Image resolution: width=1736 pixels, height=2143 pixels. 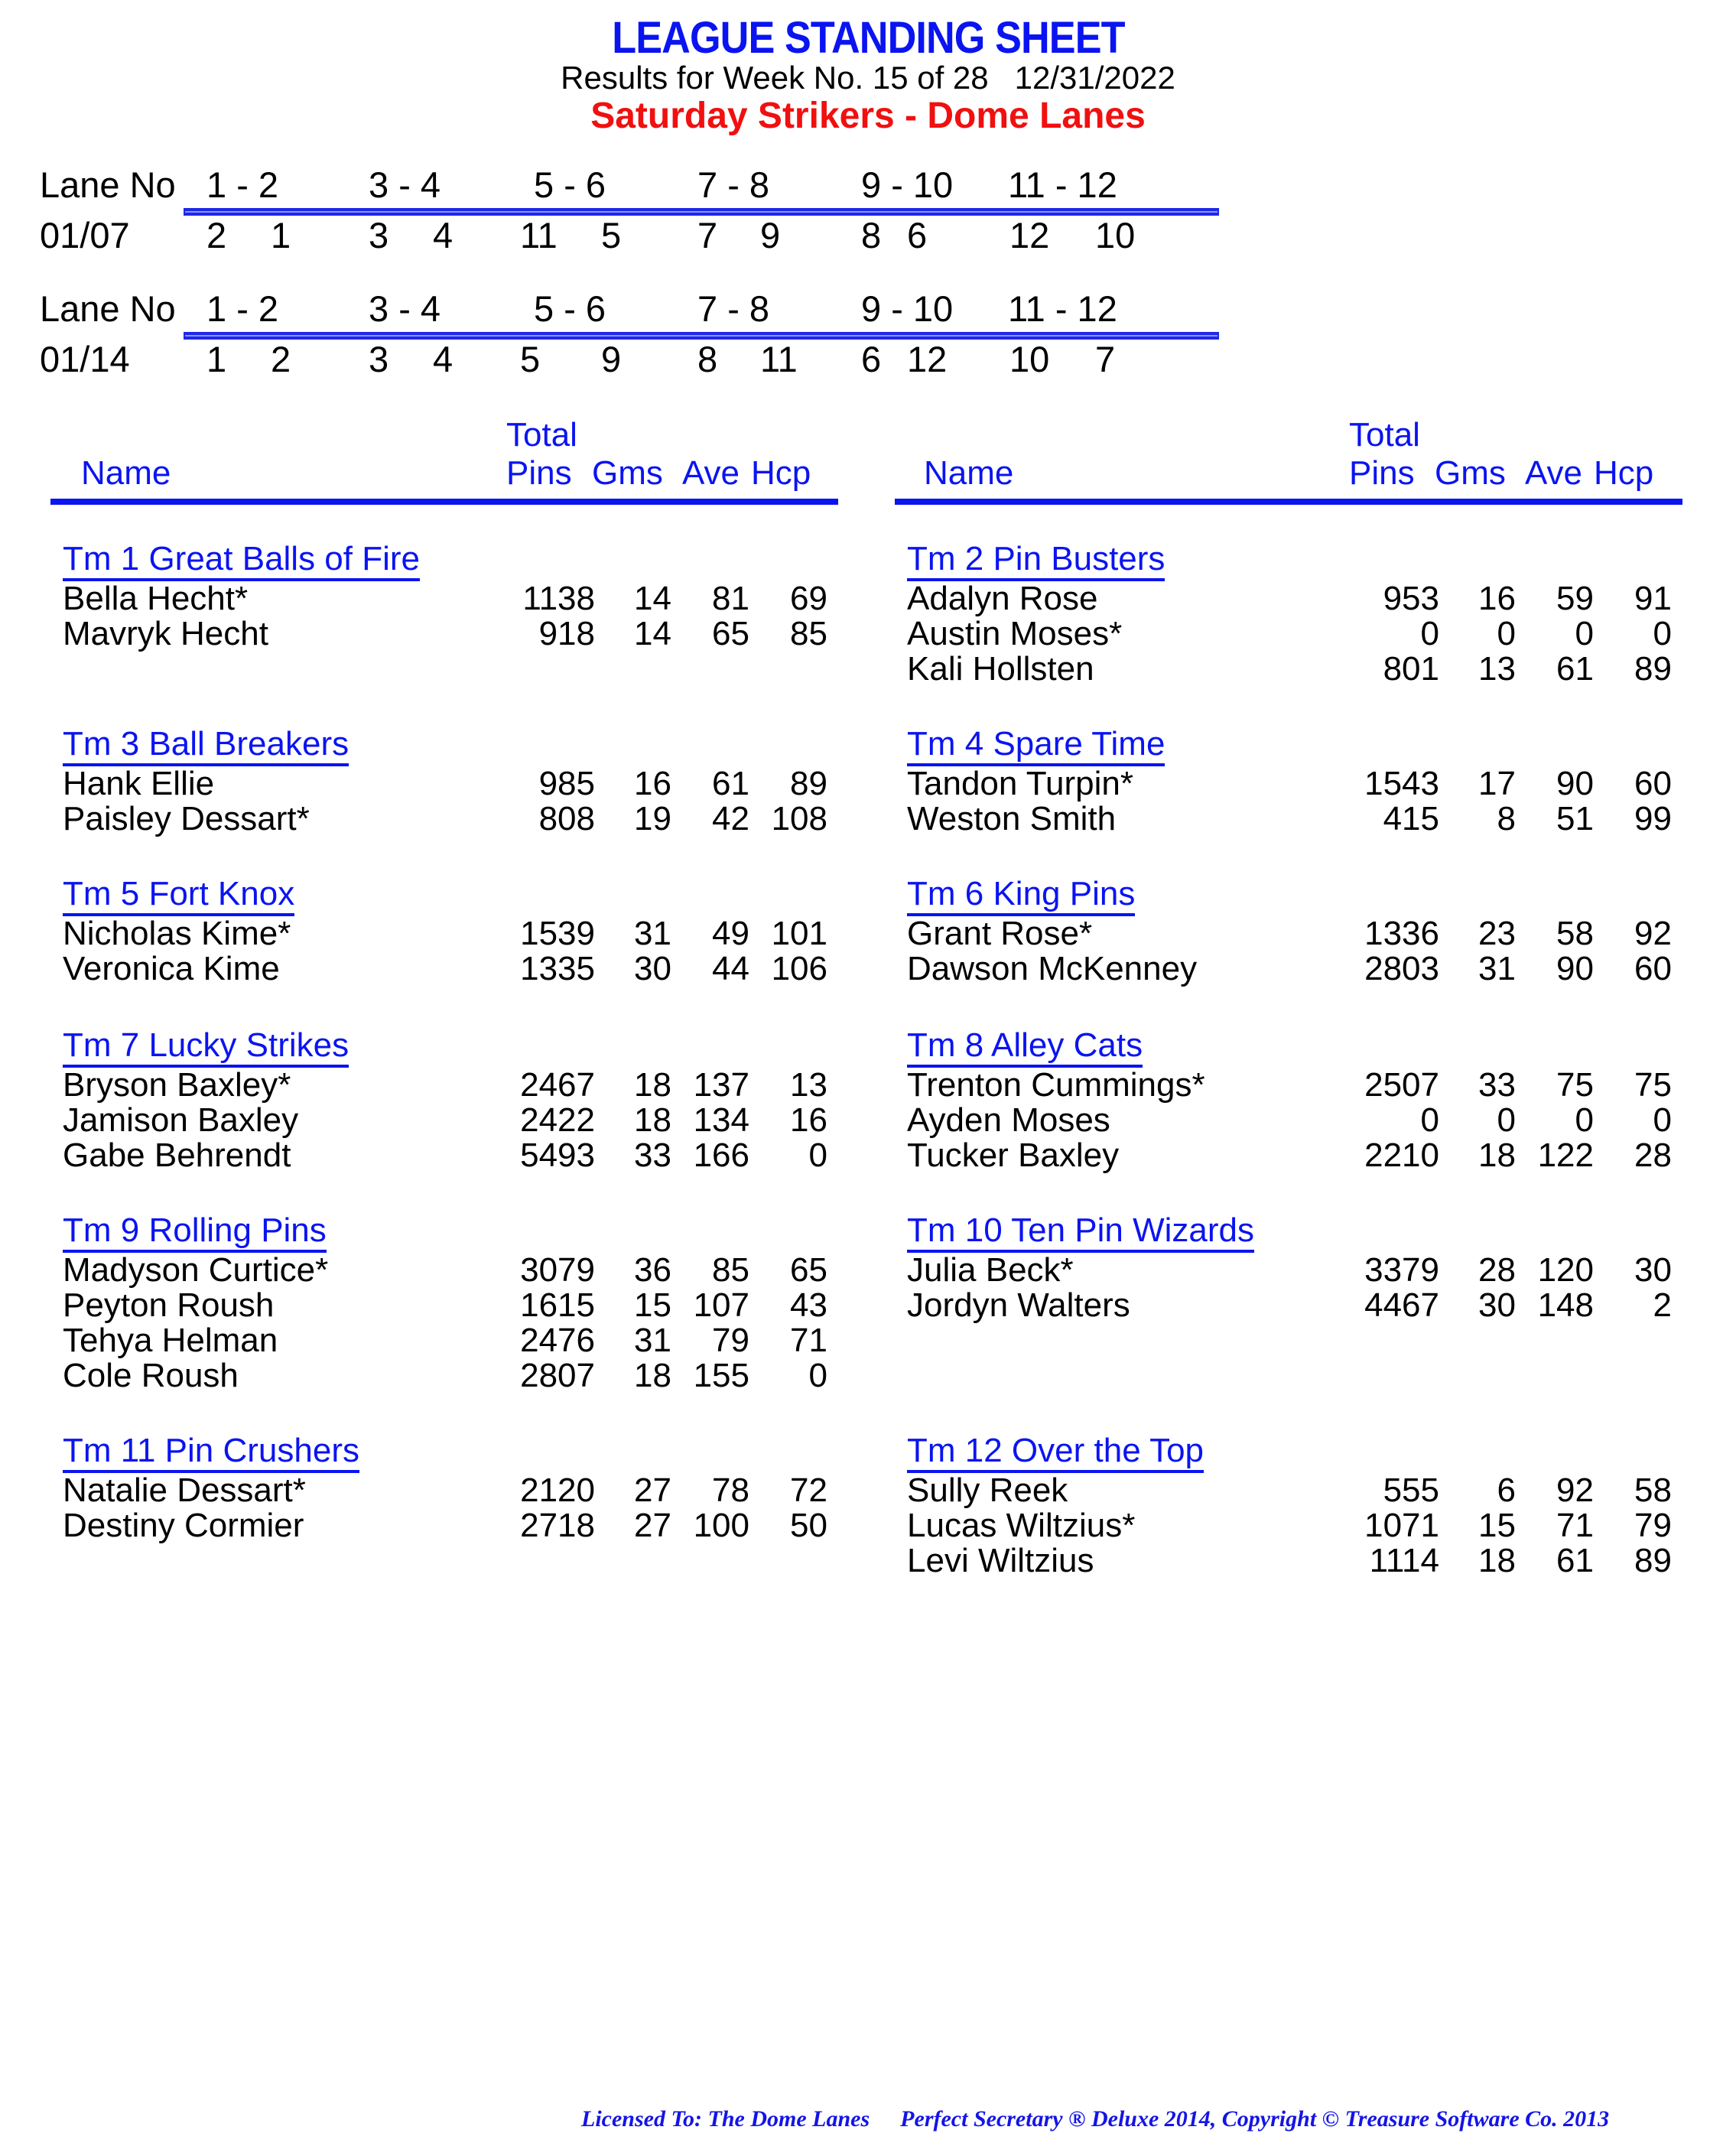 What do you see at coordinates (444, 634) in the screenshot?
I see `player-row: Mavryk Hecht 918 14 65 85` at bounding box center [444, 634].